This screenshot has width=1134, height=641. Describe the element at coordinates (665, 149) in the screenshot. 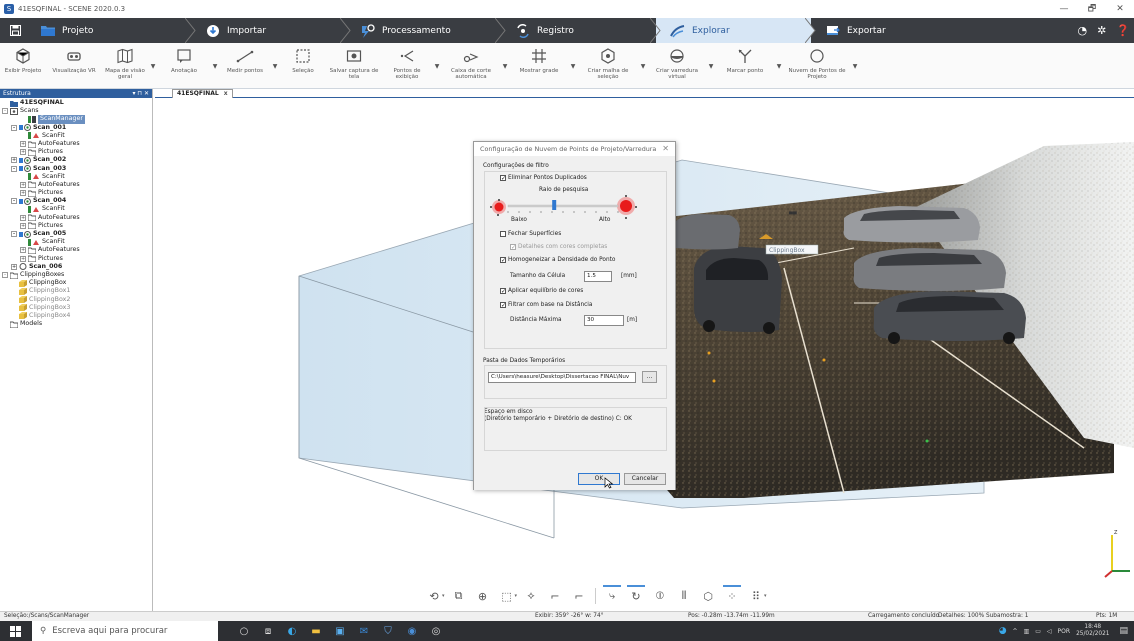

I see `dialog-close-icon: ✕` at that location.